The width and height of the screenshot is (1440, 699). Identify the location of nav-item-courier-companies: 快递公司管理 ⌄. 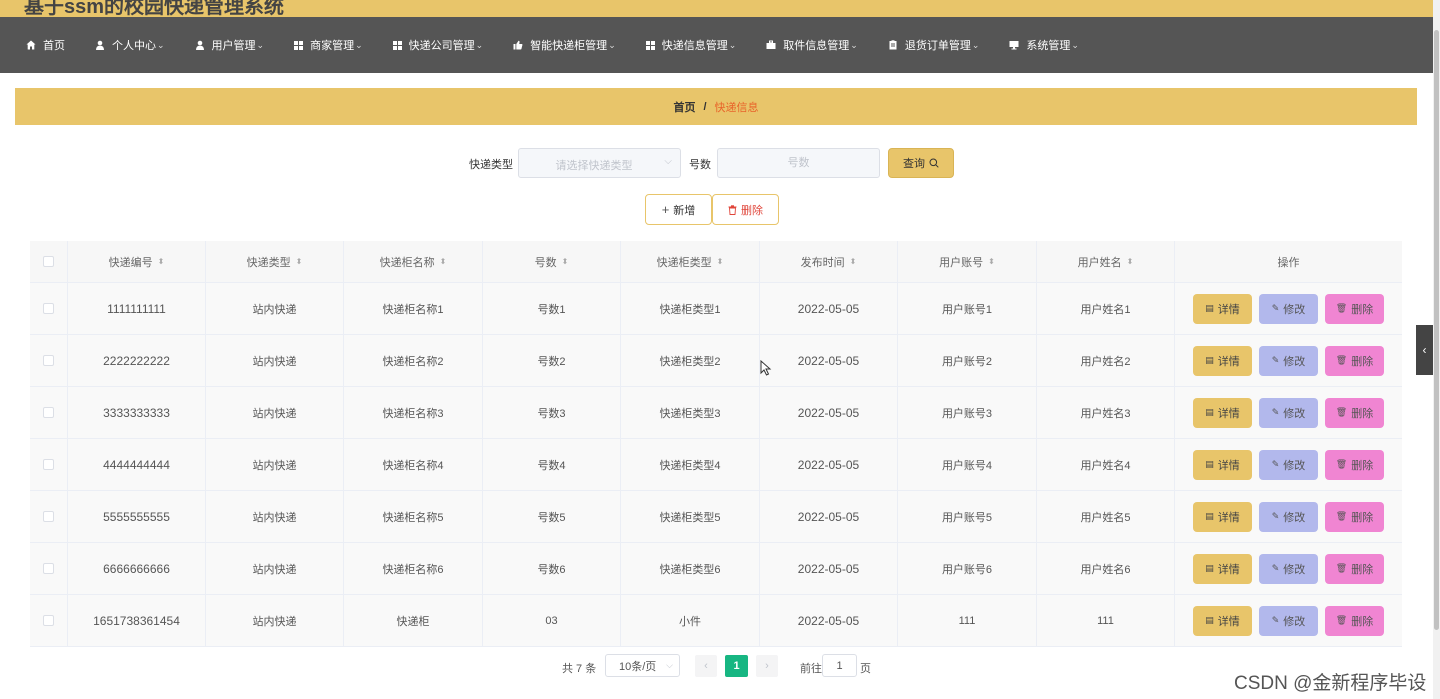
(437, 45).